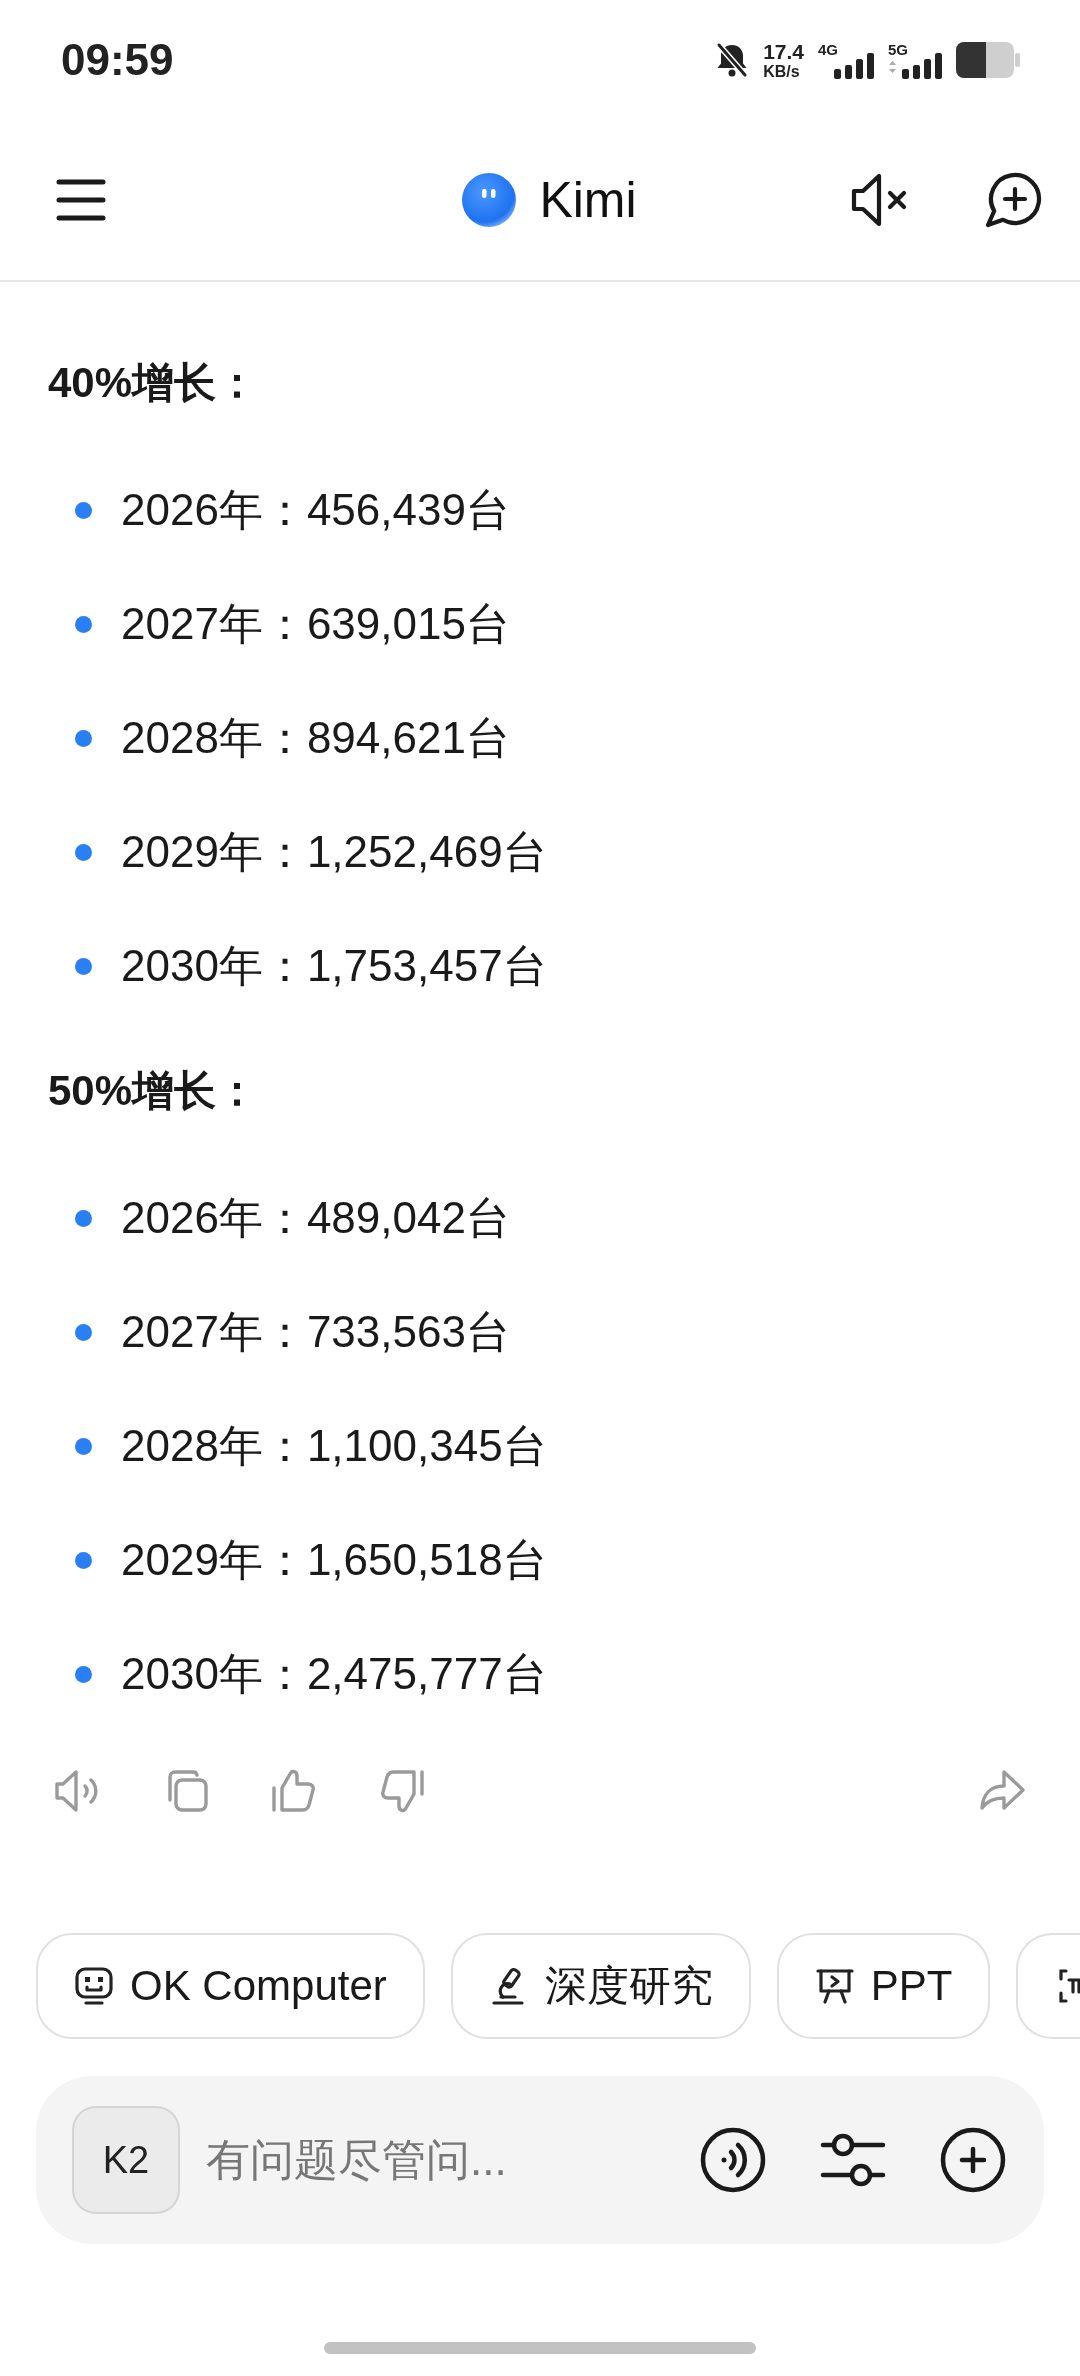 Image resolution: width=1080 pixels, height=2376 pixels. I want to click on list-item-text: 2027年：733,563台, so click(315, 1331).